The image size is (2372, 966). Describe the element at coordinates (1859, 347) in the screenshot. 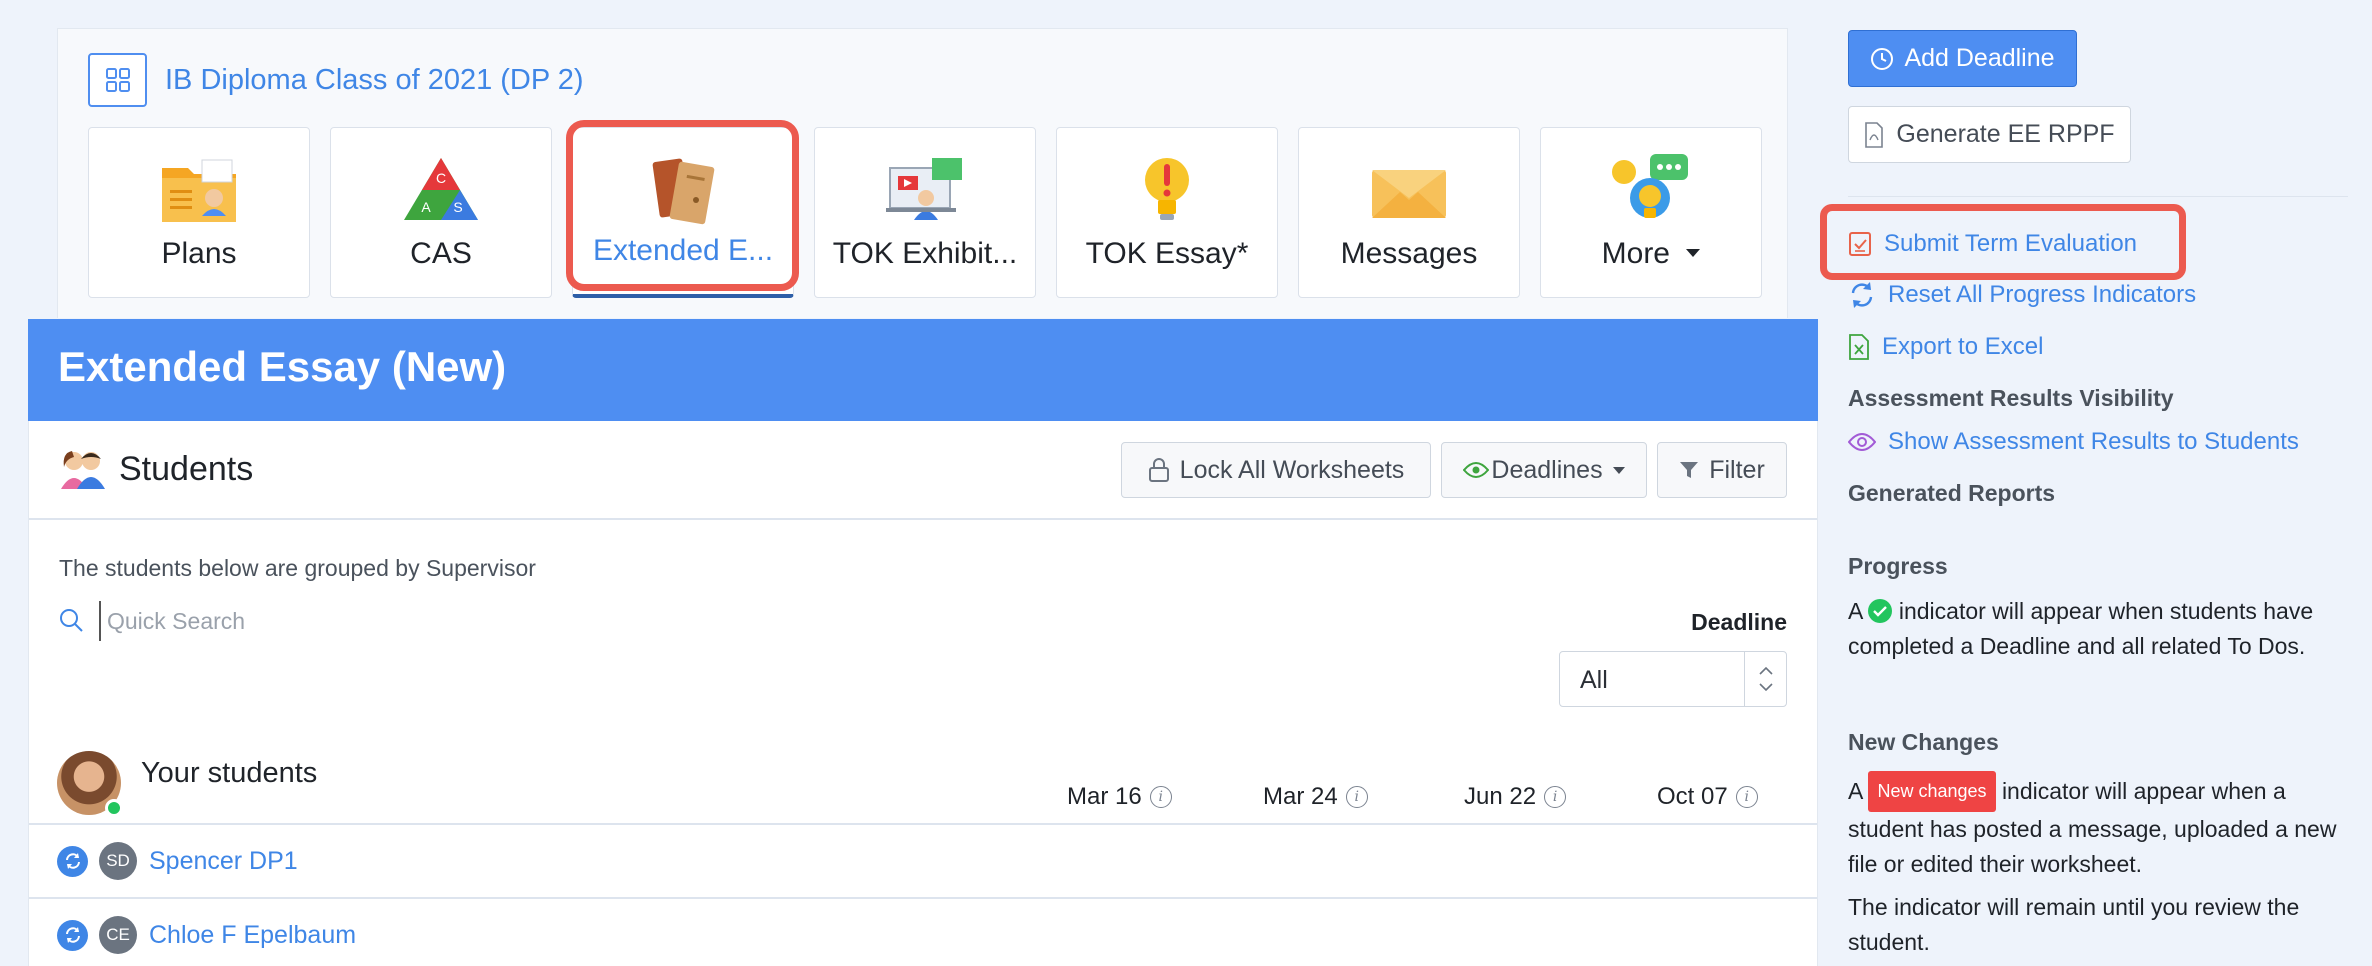

I see `excel-file-icon` at that location.